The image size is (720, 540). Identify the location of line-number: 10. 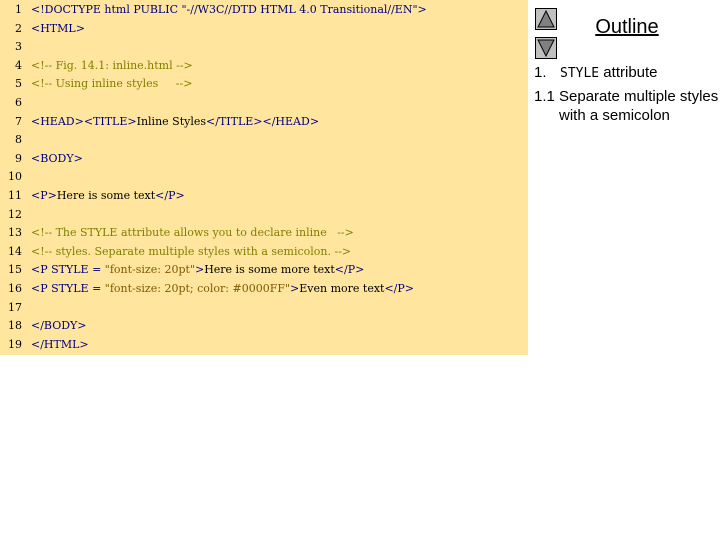
(15, 177).